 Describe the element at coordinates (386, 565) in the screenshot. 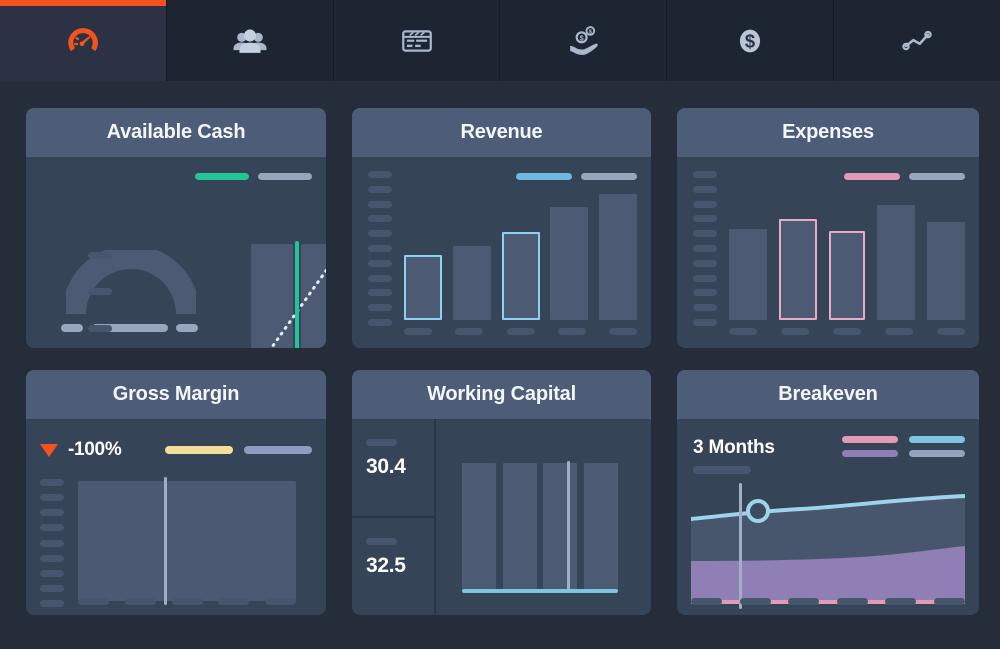

I see `stat-value: 32.5` at that location.